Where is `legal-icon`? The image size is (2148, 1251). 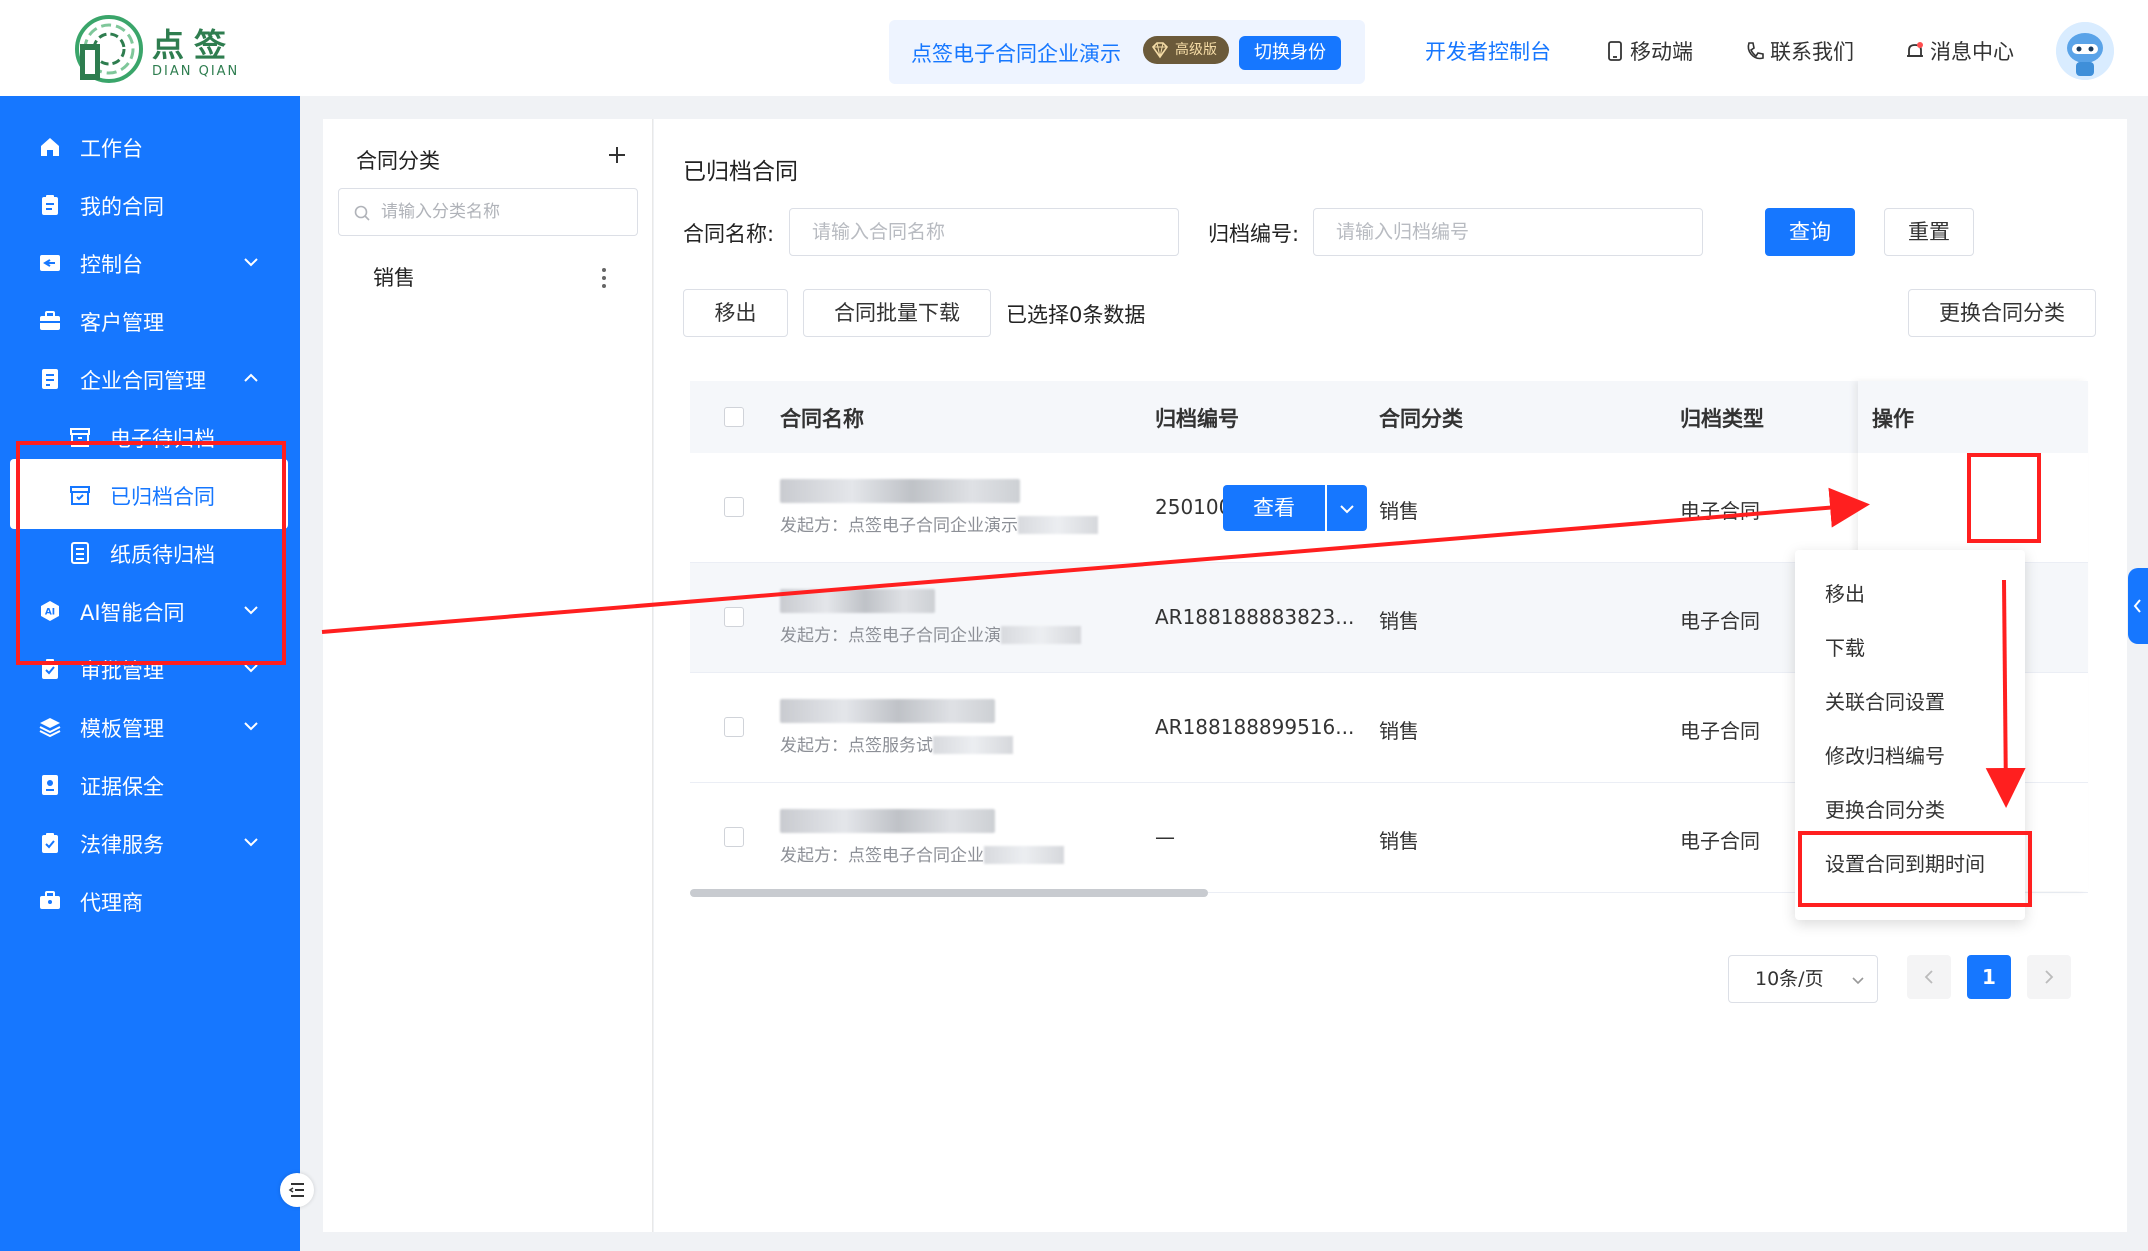
legal-icon is located at coordinates (50, 843).